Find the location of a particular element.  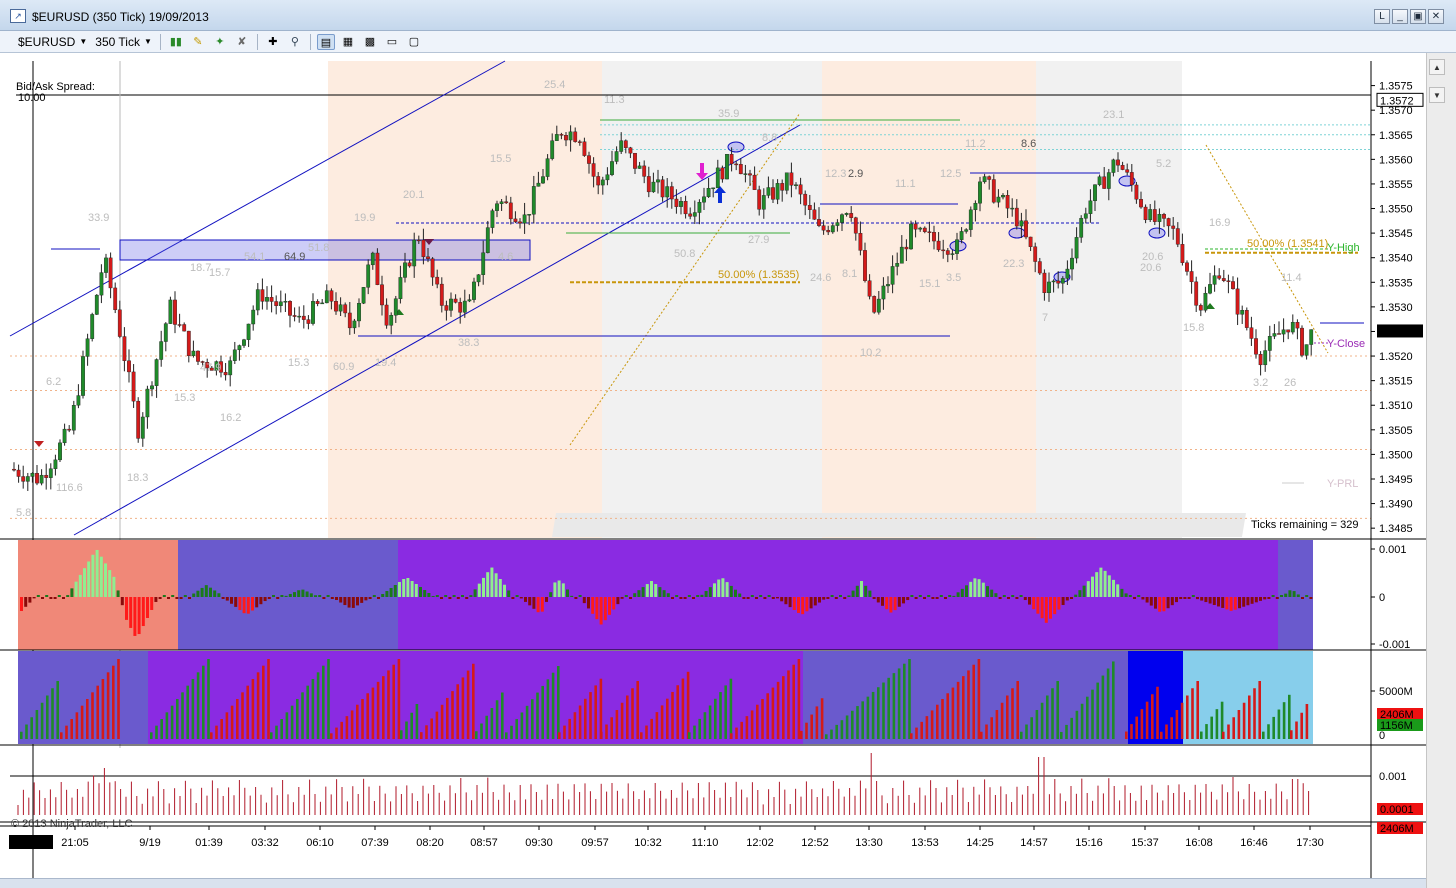

crosshair-icon: ✚ is located at coordinates (273, 42).